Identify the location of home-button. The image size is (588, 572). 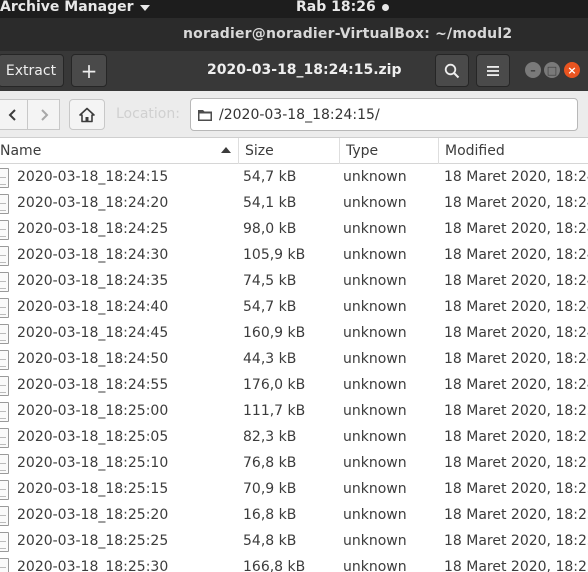
(87, 114).